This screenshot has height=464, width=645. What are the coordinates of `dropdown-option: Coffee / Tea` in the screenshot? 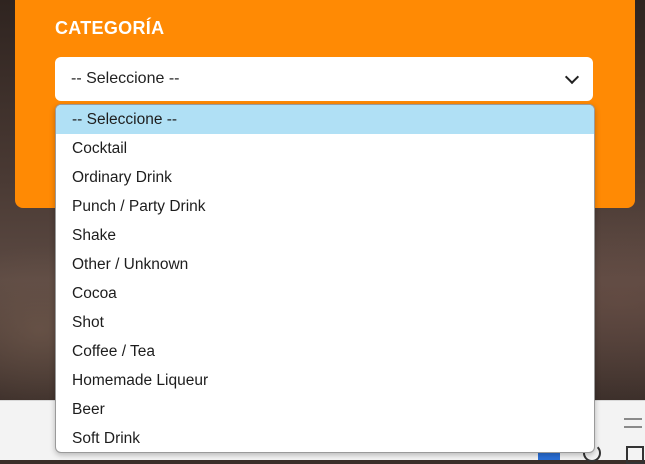 It's located at (325, 351).